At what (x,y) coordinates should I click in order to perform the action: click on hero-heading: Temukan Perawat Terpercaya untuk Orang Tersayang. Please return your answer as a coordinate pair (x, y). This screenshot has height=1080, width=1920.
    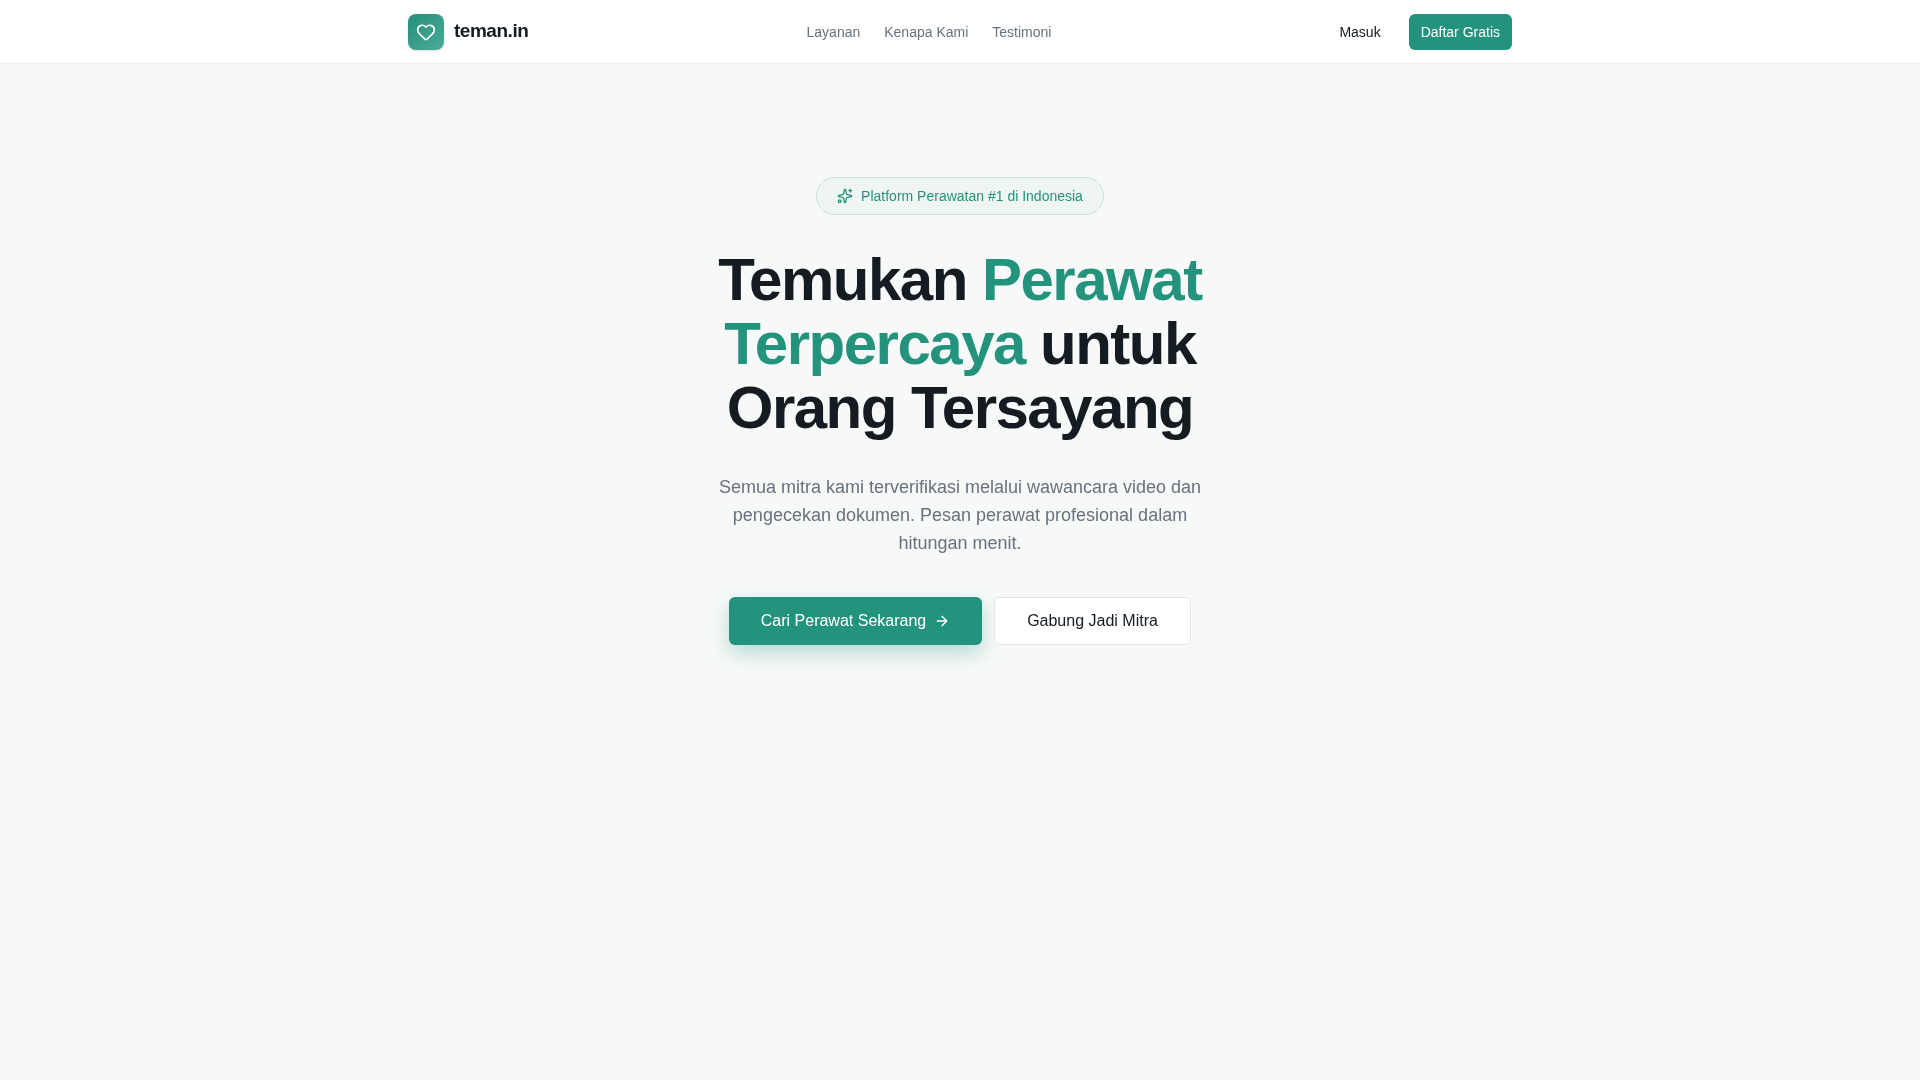
    Looking at the image, I should click on (960, 344).